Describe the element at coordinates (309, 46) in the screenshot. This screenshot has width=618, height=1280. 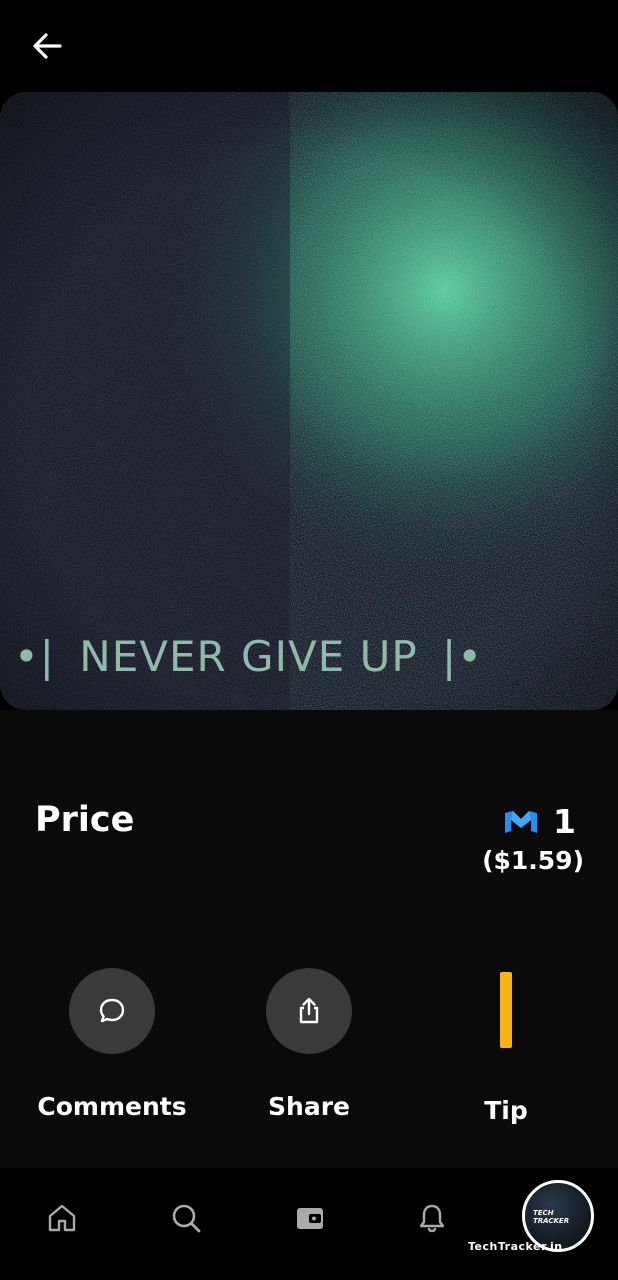
I see `top-bar` at that location.